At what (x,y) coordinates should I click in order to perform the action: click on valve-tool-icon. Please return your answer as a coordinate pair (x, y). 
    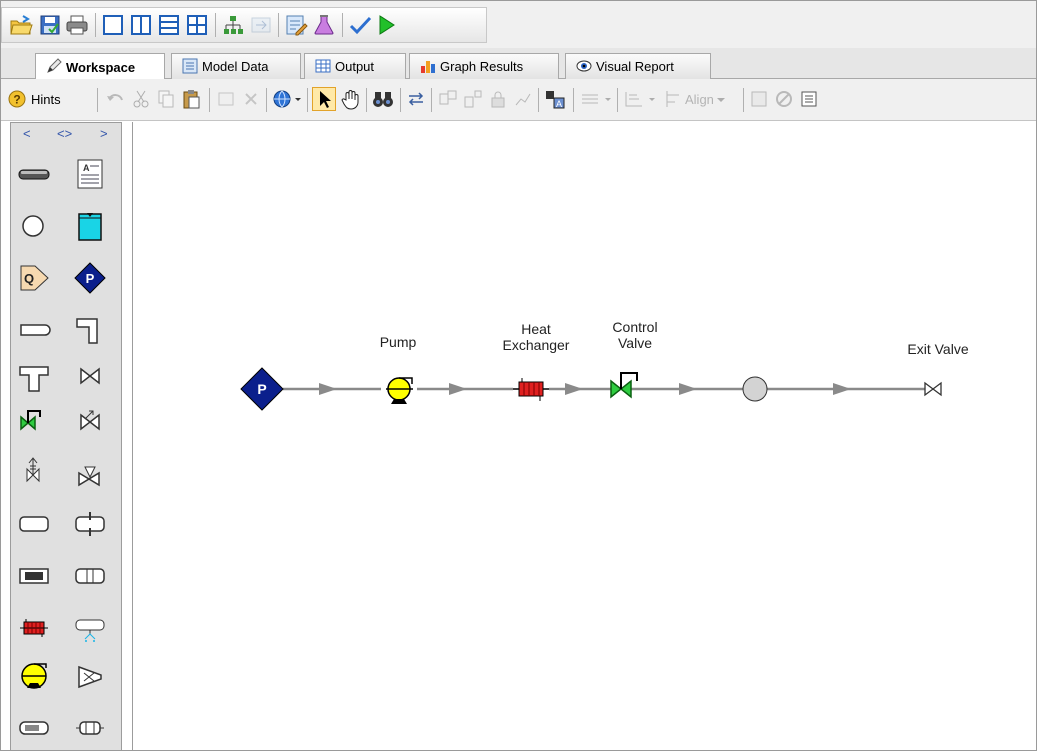
    Looking at the image, I should click on (90, 378).